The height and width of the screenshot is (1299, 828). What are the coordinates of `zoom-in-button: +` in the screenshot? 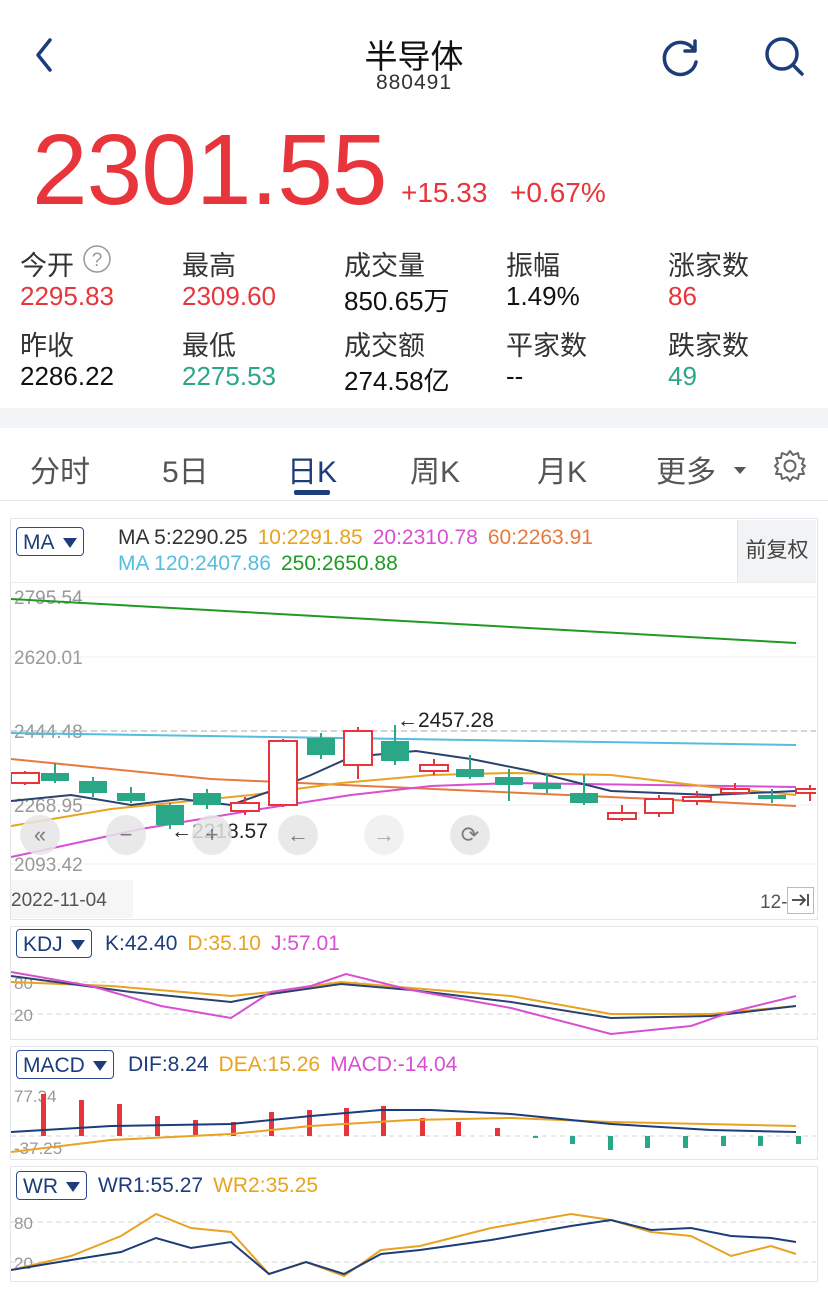 It's located at (212, 835).